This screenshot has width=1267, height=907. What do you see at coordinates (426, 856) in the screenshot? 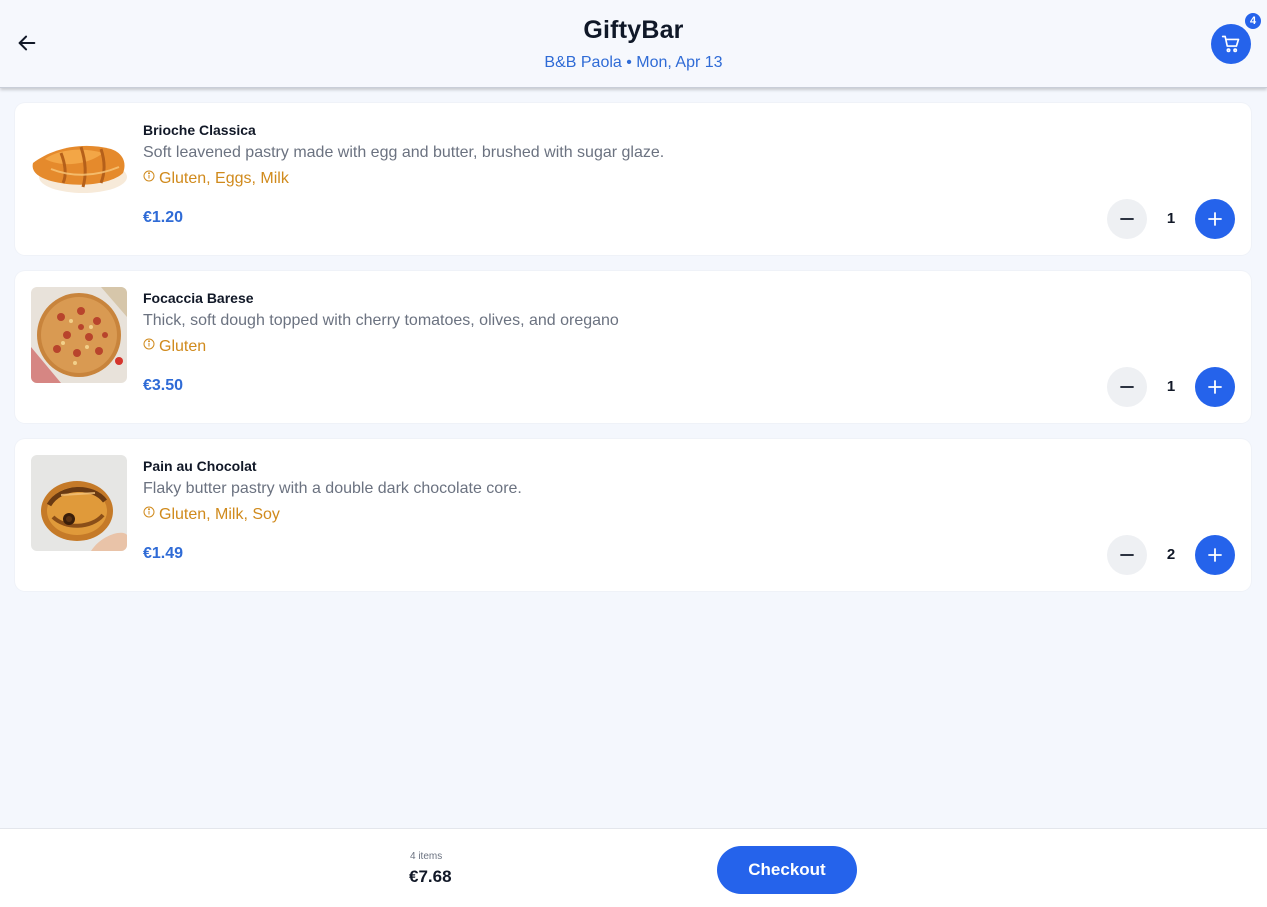
I see `items-count: 4 items` at bounding box center [426, 856].